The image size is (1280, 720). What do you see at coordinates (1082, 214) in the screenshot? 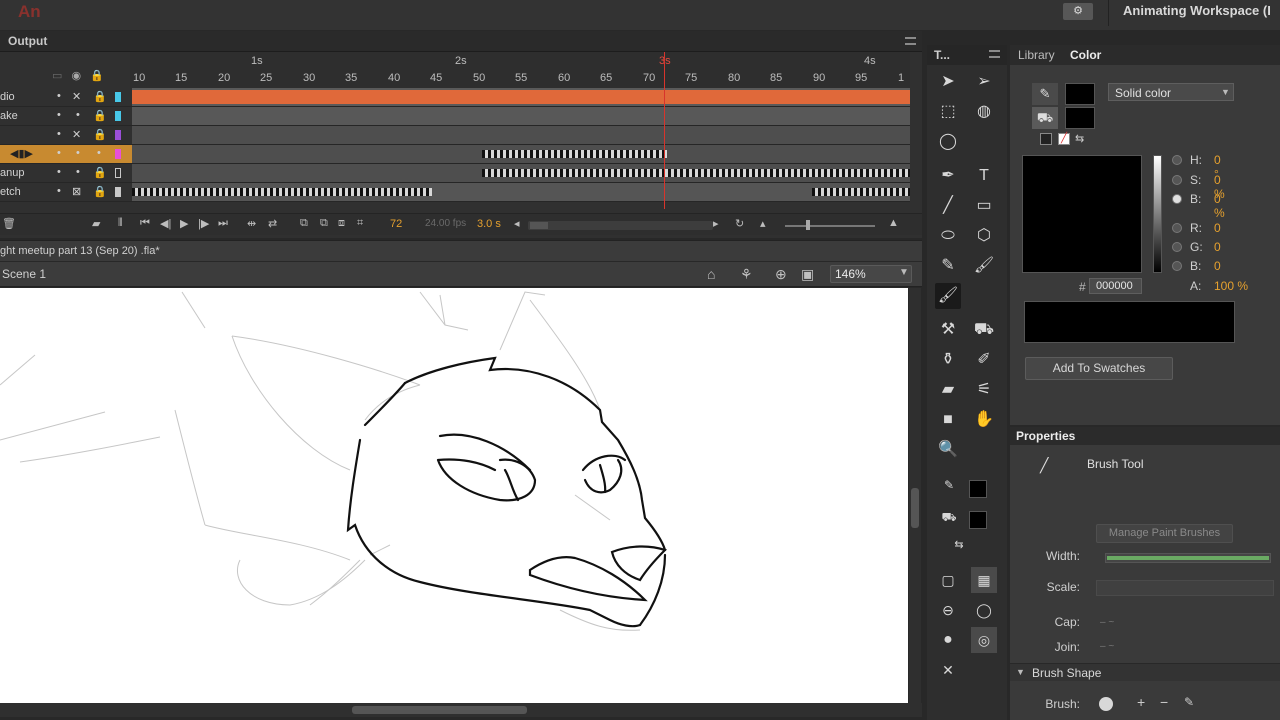
I see `color-picker-field` at bounding box center [1082, 214].